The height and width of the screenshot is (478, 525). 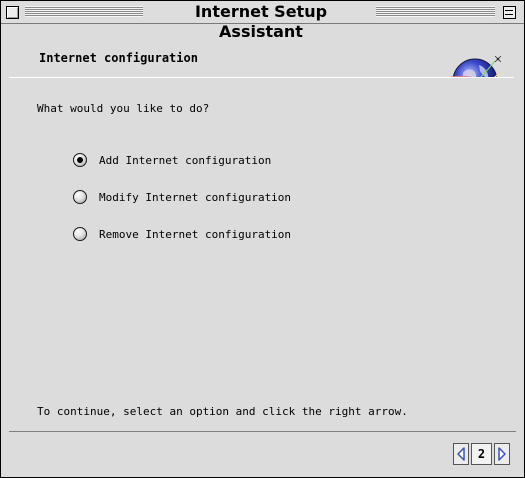 I want to click on right-arrow-icon, so click(x=502, y=454).